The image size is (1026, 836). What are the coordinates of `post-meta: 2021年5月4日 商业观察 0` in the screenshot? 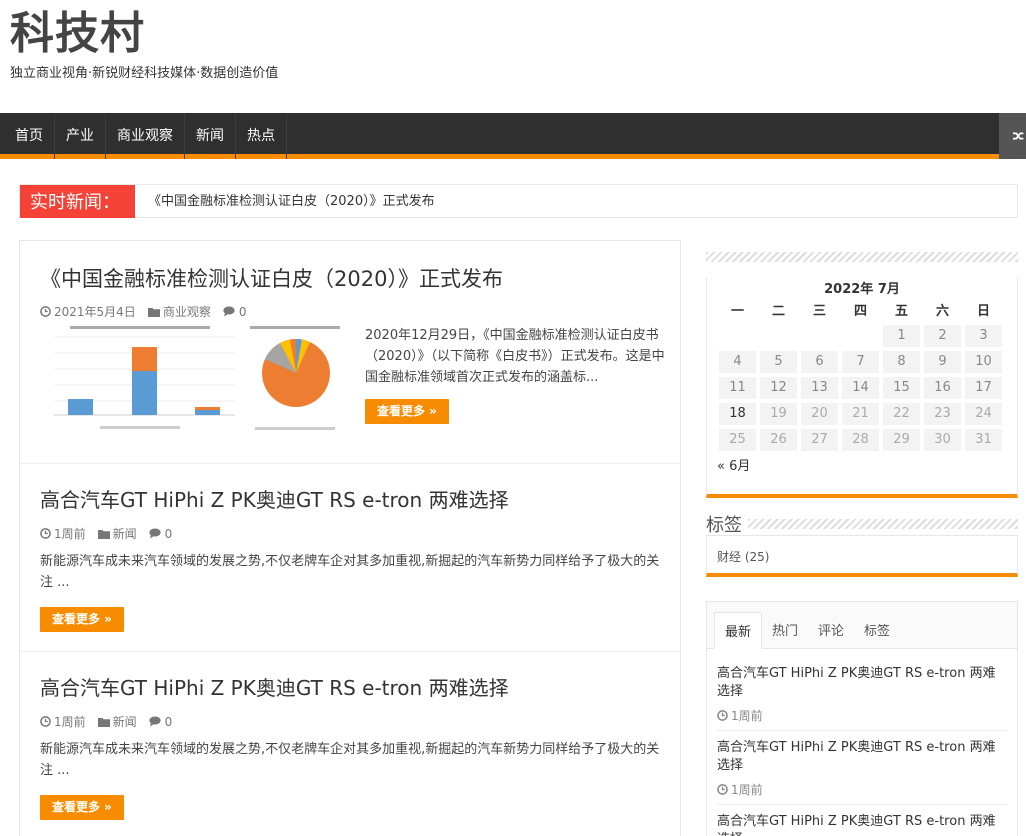 It's located at (350, 311).